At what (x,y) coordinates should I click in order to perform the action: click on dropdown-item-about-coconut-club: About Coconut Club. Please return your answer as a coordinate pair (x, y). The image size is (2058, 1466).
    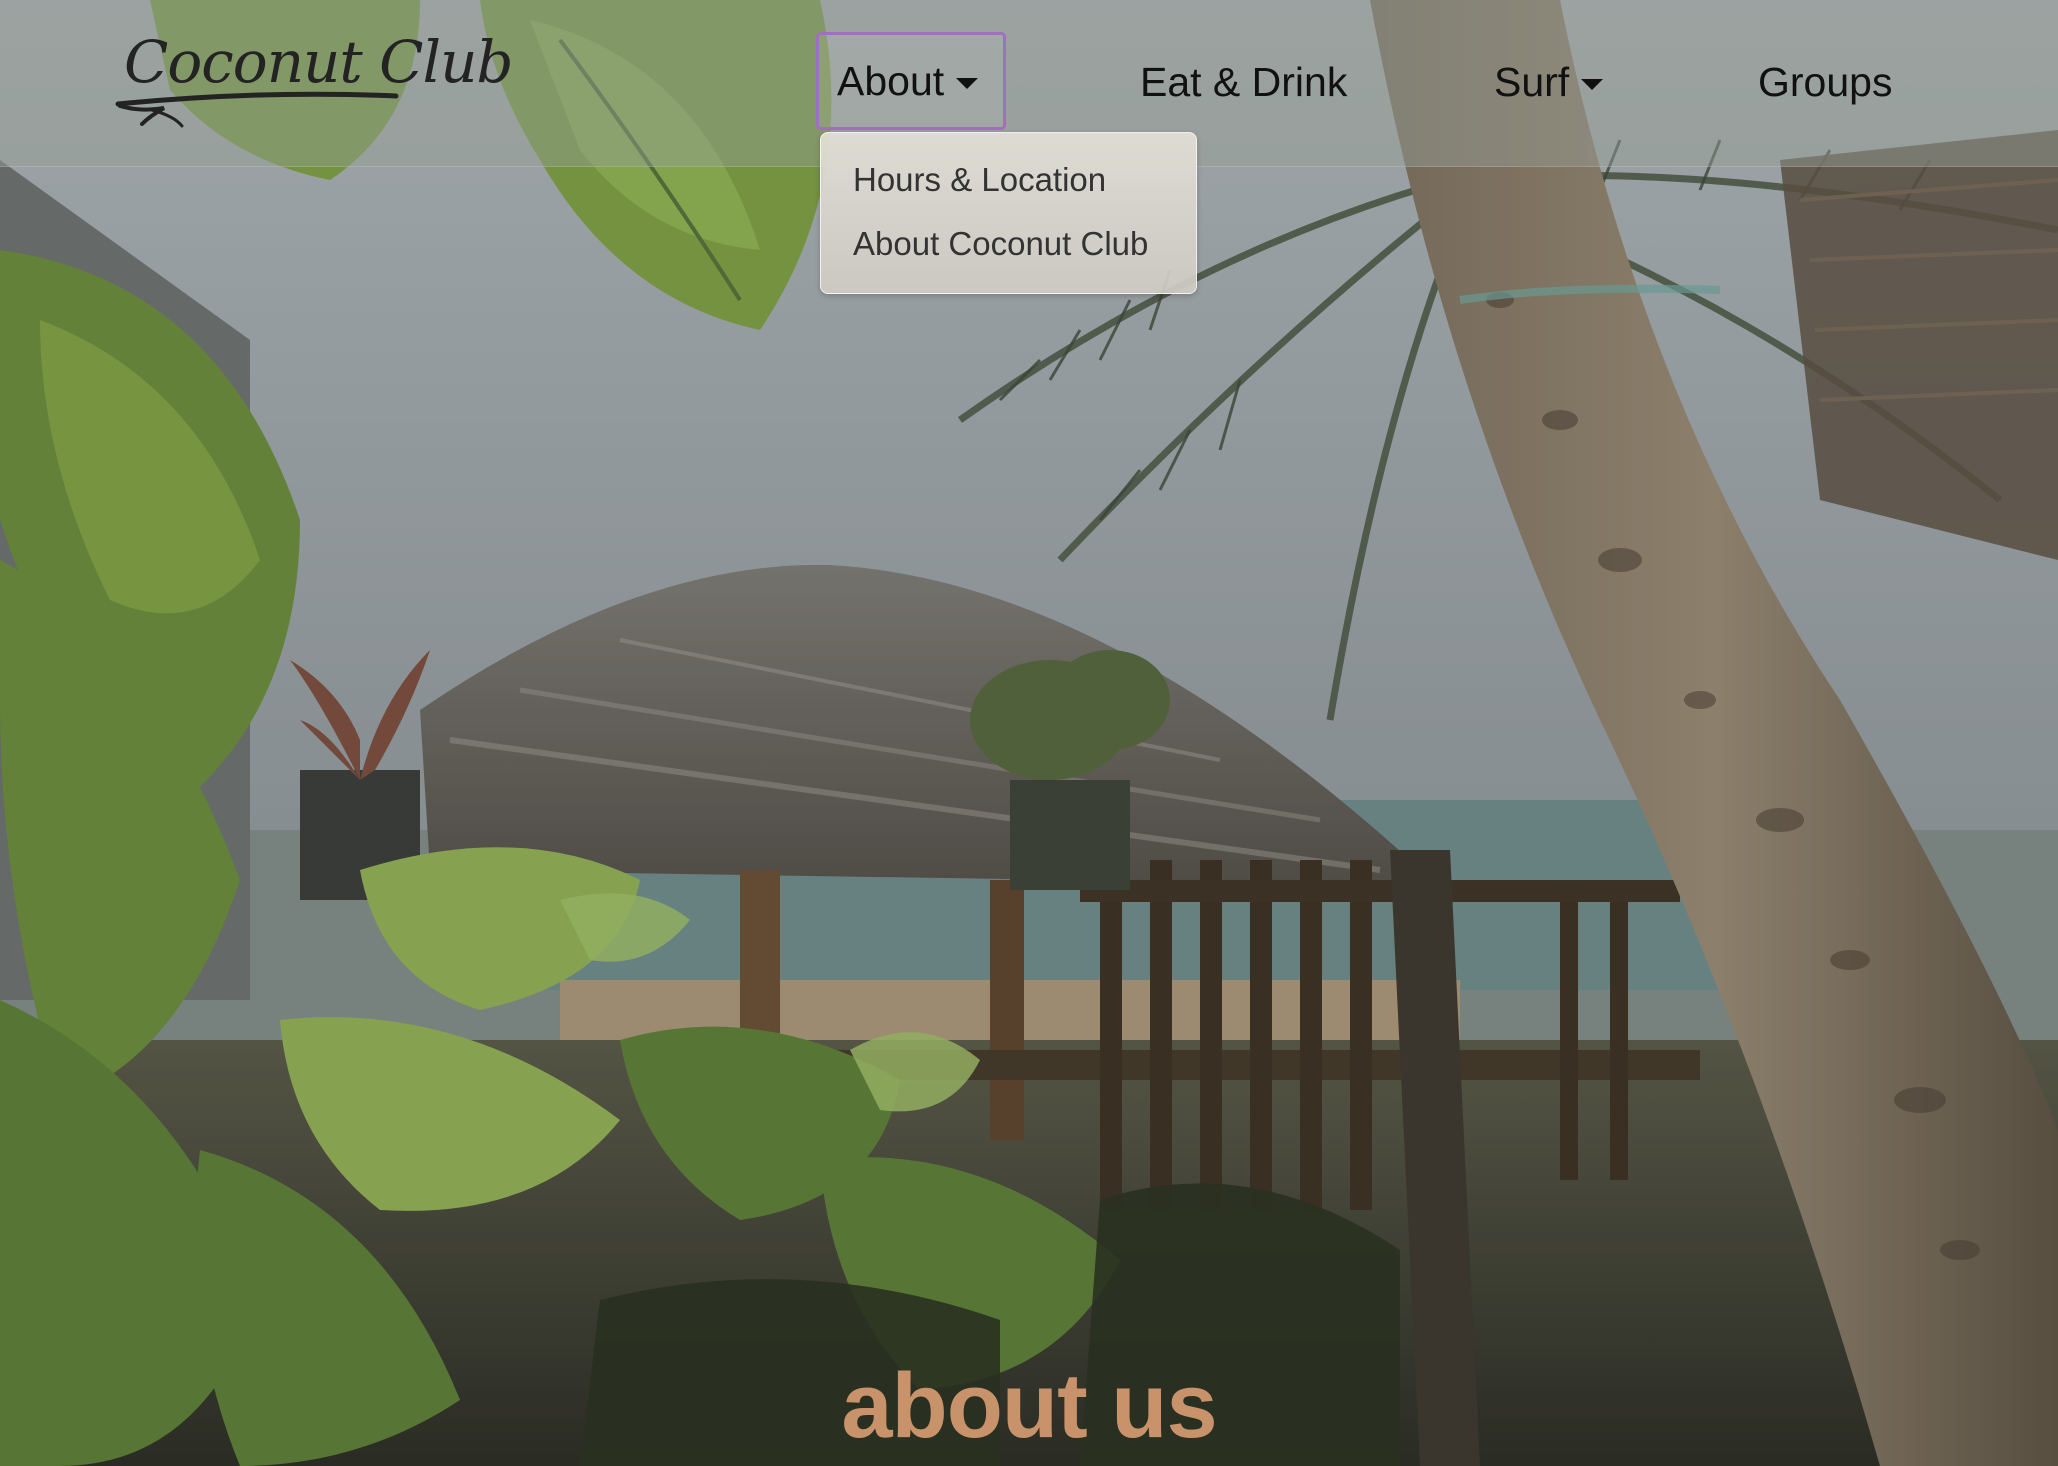
    Looking at the image, I should click on (1000, 244).